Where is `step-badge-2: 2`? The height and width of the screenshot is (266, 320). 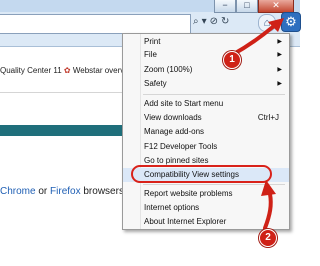 step-badge-2: 2 is located at coordinates (268, 238).